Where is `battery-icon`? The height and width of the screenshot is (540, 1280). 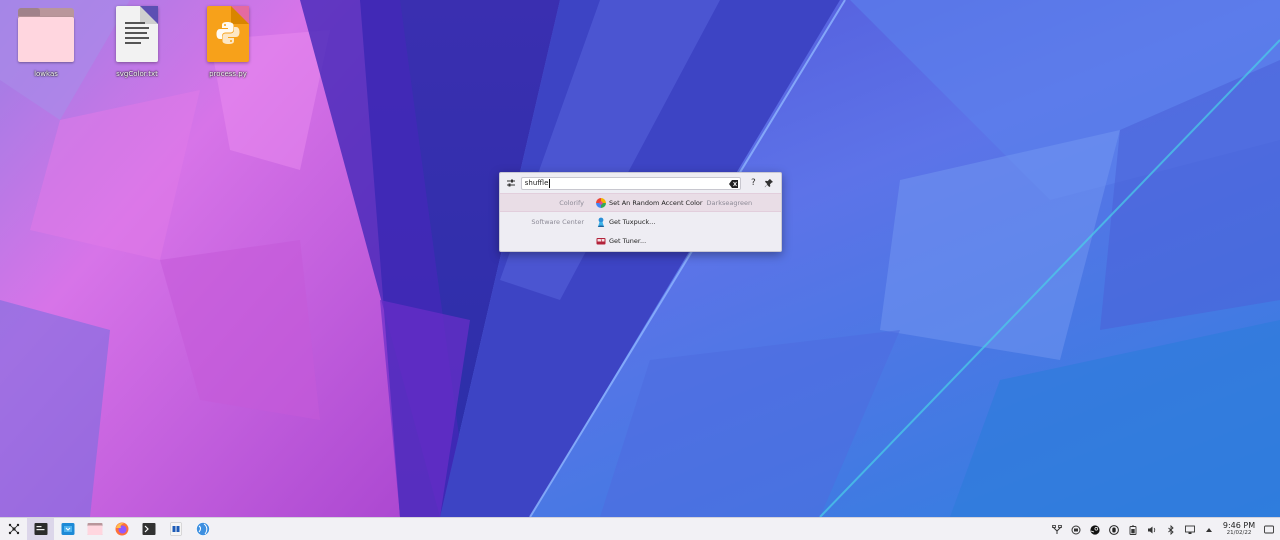 battery-icon is located at coordinates (1132, 530).